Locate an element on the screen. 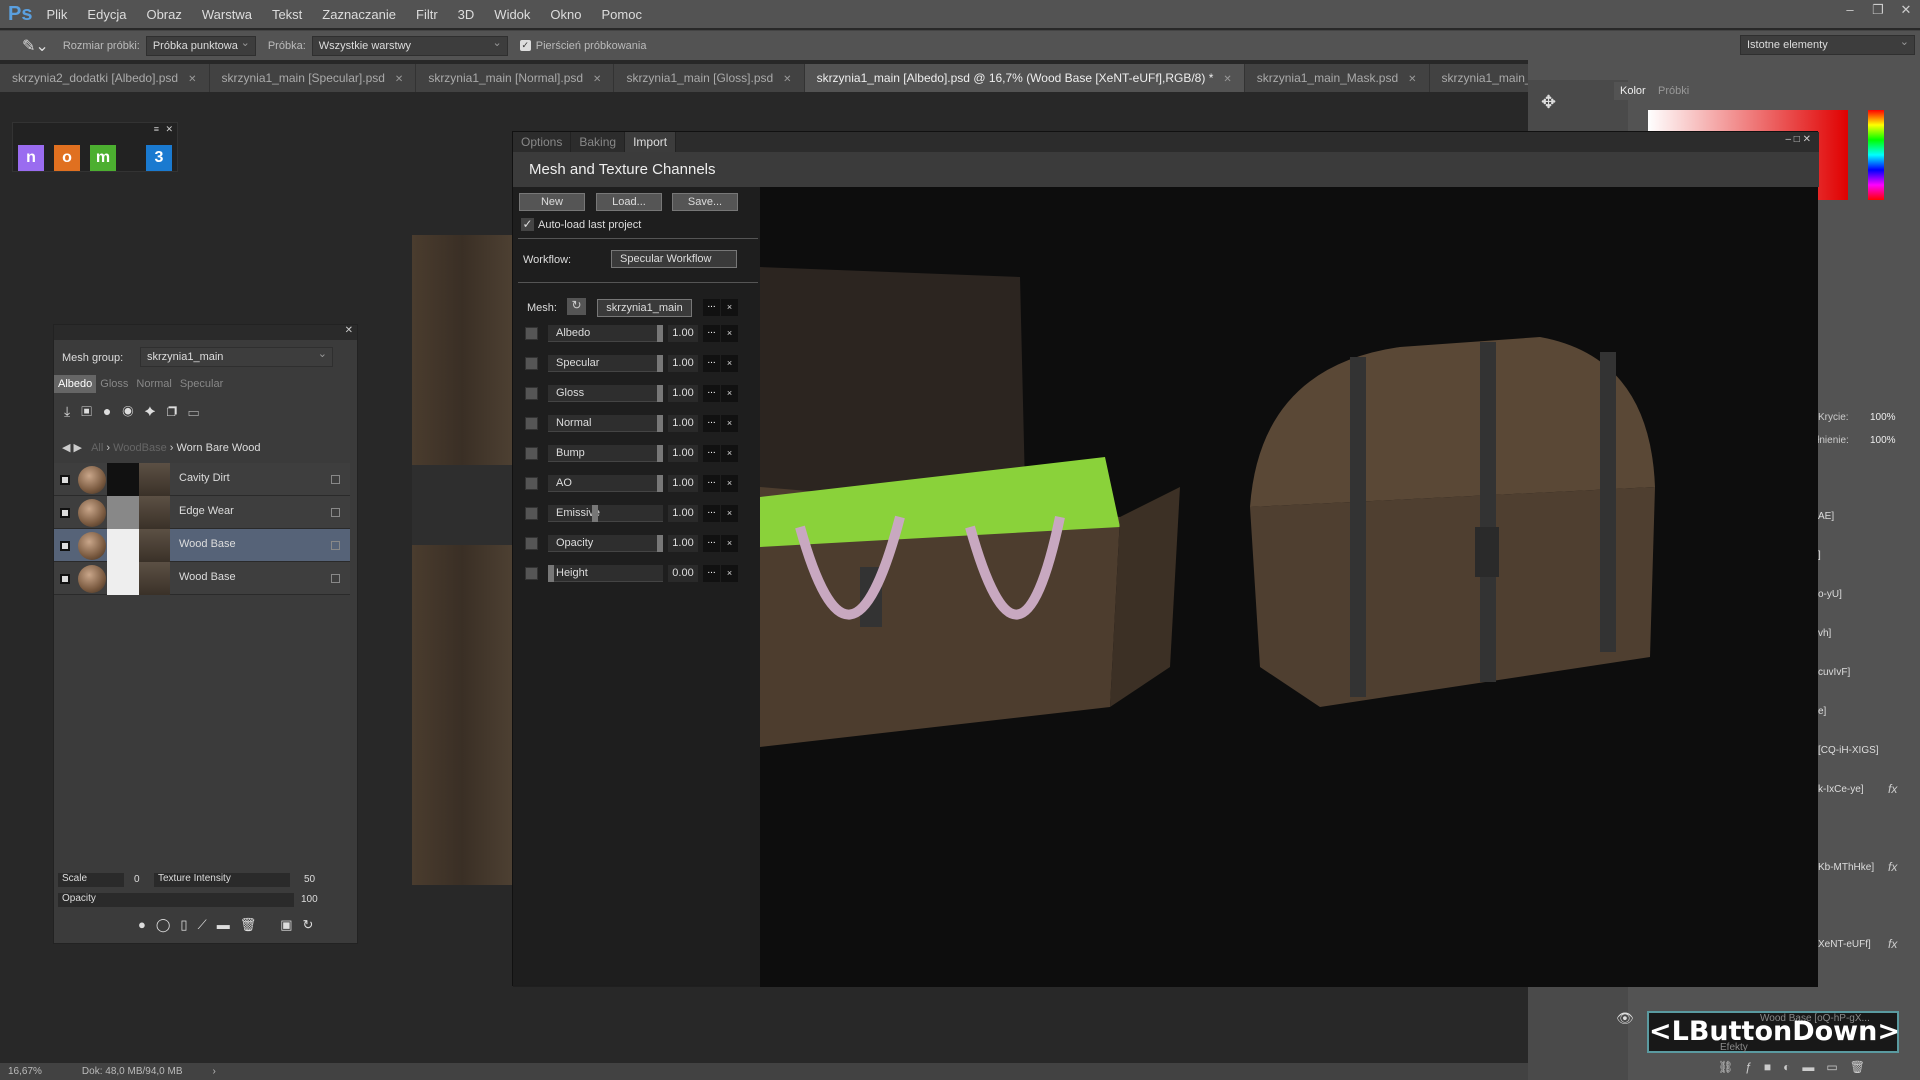  menu-okno: Okno is located at coordinates (565, 14).